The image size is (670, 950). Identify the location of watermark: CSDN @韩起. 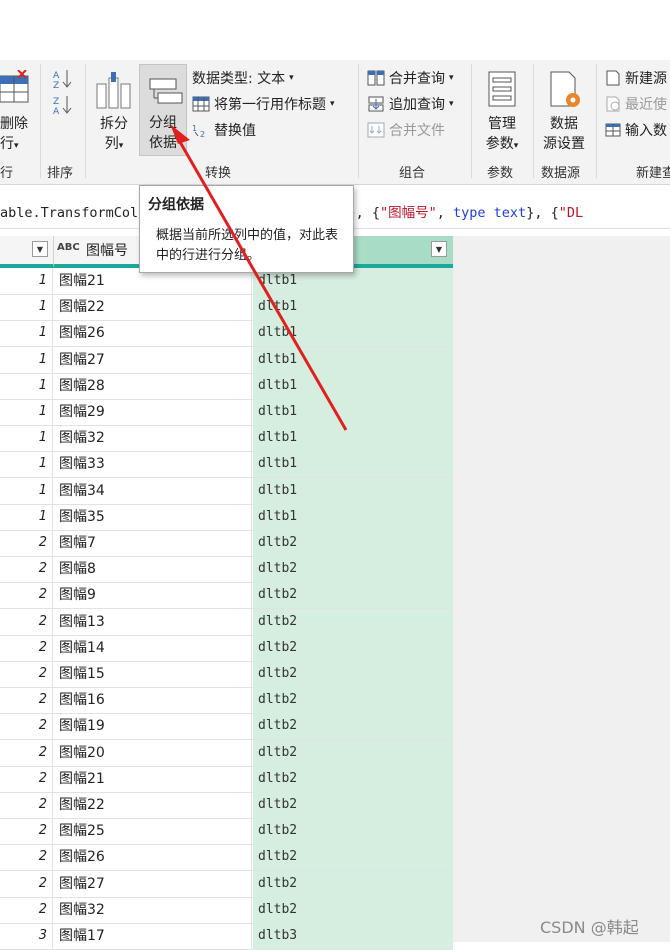
(589, 927).